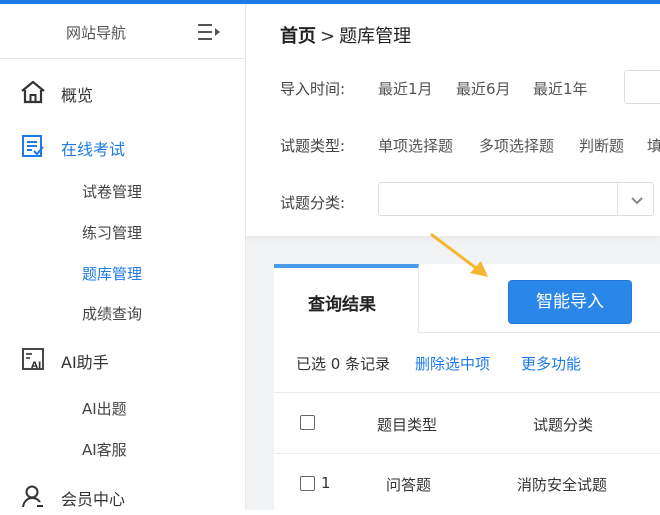 The height and width of the screenshot is (515, 660). What do you see at coordinates (112, 274) in the screenshot?
I see `sidebar-subitem-label: 题库管理` at bounding box center [112, 274].